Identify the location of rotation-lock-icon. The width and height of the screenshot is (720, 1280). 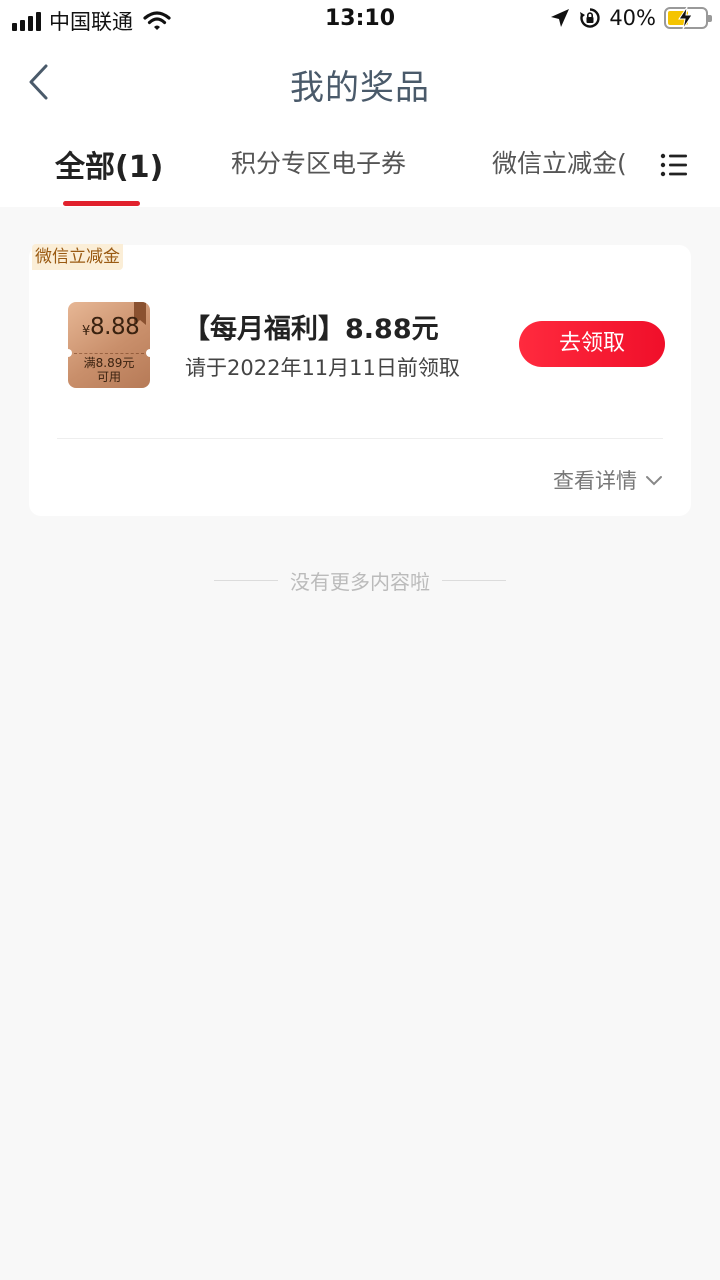
(590, 18).